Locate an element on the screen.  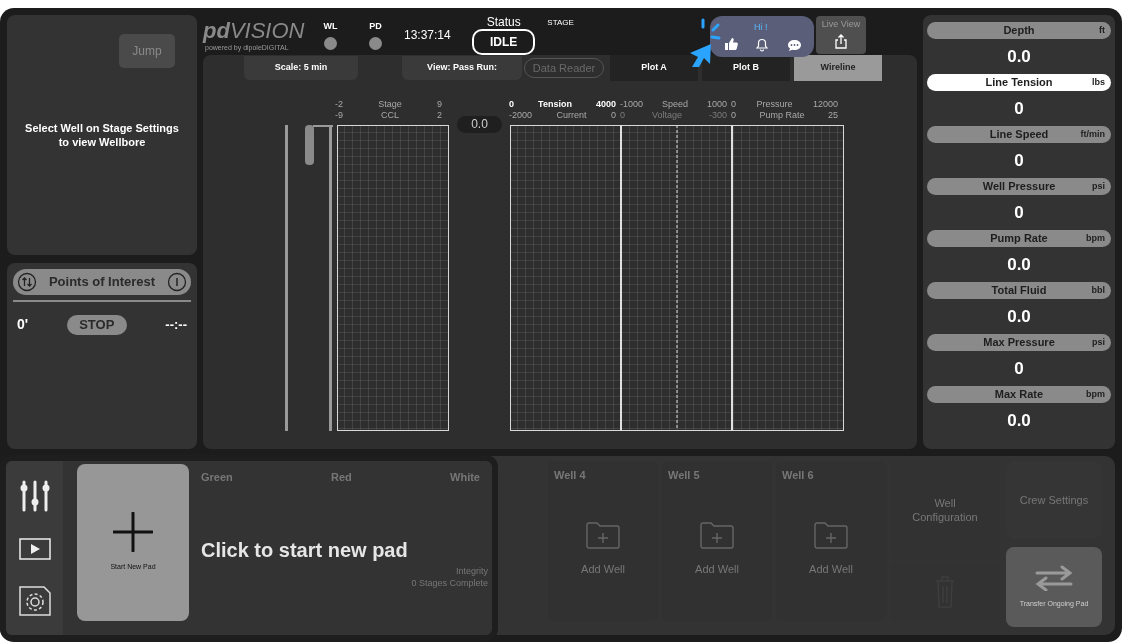
readout-label: Pump Rate is located at coordinates (1019, 239).